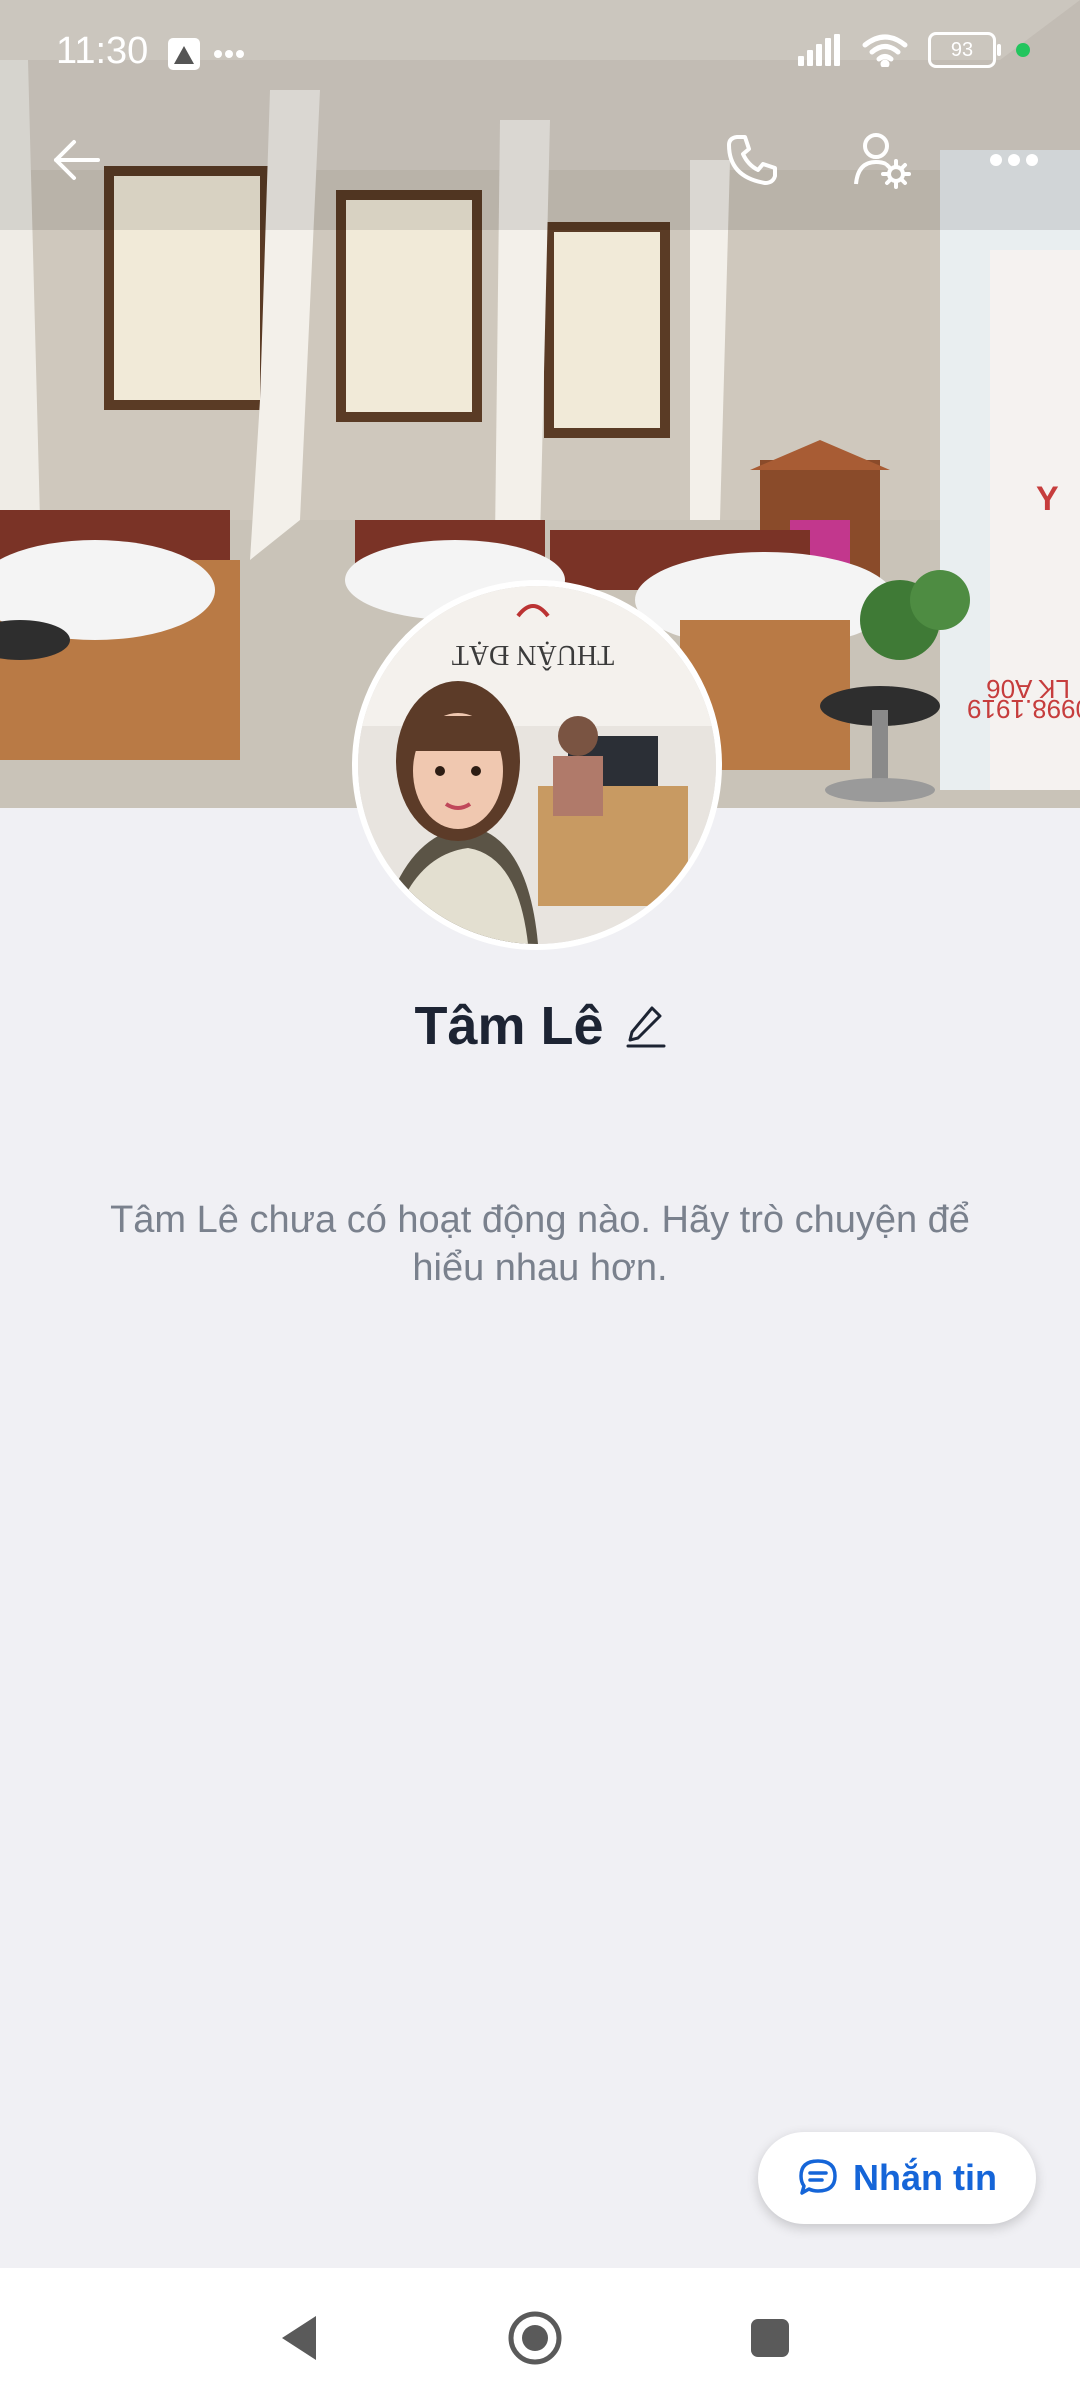  I want to click on back-arrow-icon, so click(77, 160).